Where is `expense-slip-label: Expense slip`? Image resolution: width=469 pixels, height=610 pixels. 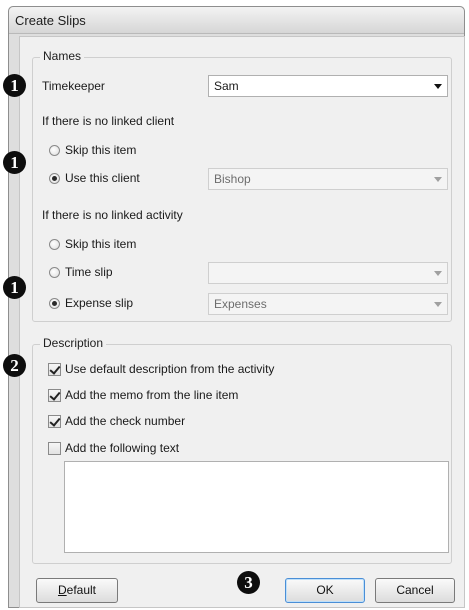
expense-slip-label: Expense slip is located at coordinates (99, 303).